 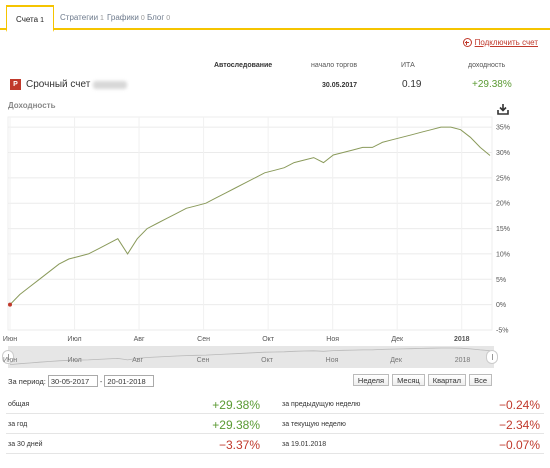 I want to click on stat-value: −3.37%, so click(x=239, y=445).